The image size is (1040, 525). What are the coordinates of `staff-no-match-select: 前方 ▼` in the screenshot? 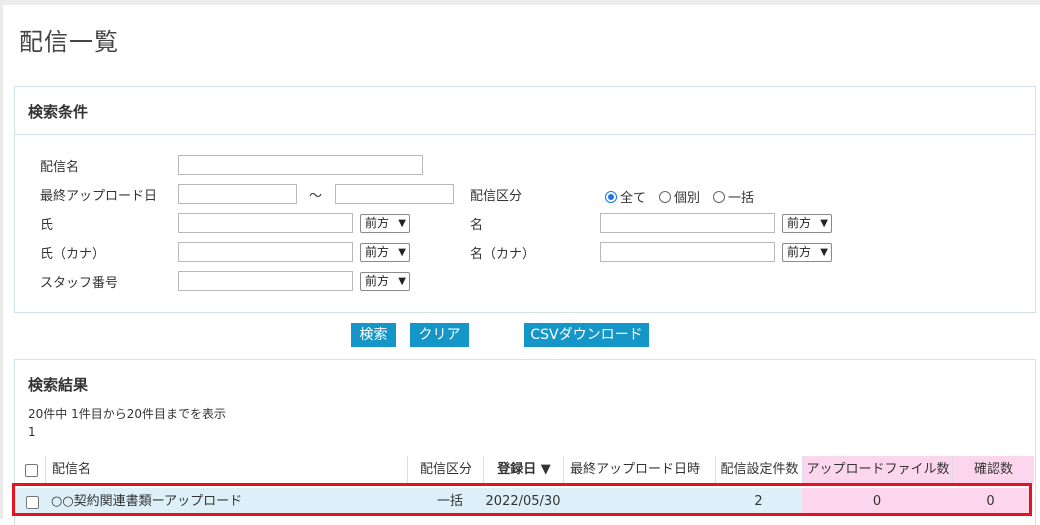 It's located at (385, 281).